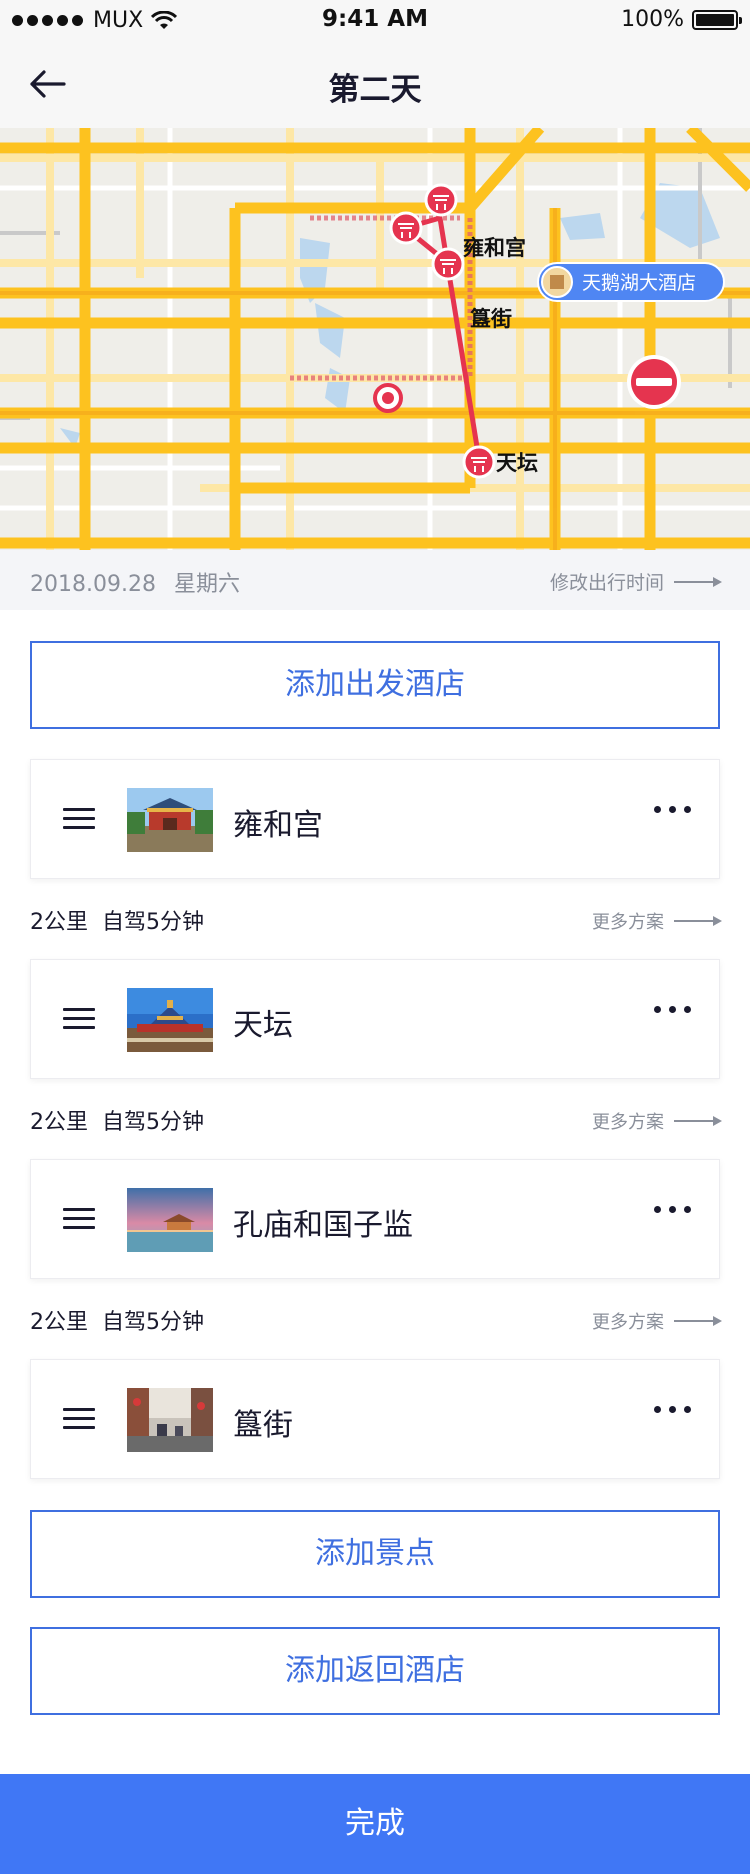 The width and height of the screenshot is (750, 1874). Describe the element at coordinates (375, 90) in the screenshot. I see `page-title: 第二天` at that location.